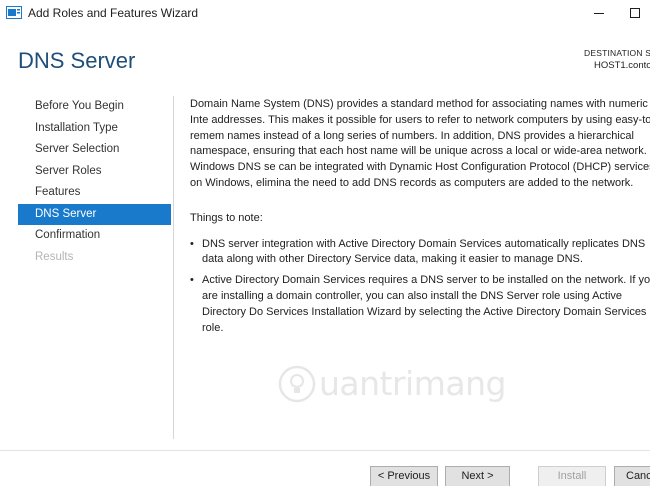  What do you see at coordinates (297, 384) in the screenshot?
I see `watermark-logo-icon` at bounding box center [297, 384].